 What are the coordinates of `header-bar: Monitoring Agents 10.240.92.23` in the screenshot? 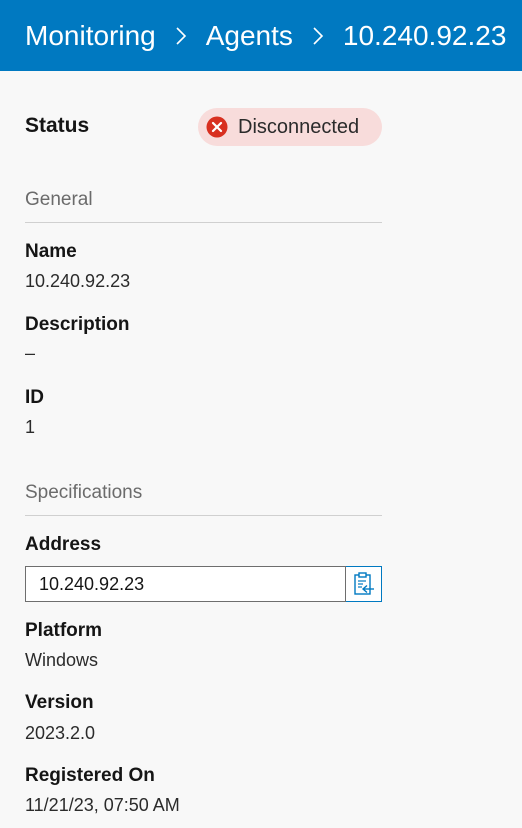 It's located at (261, 35).